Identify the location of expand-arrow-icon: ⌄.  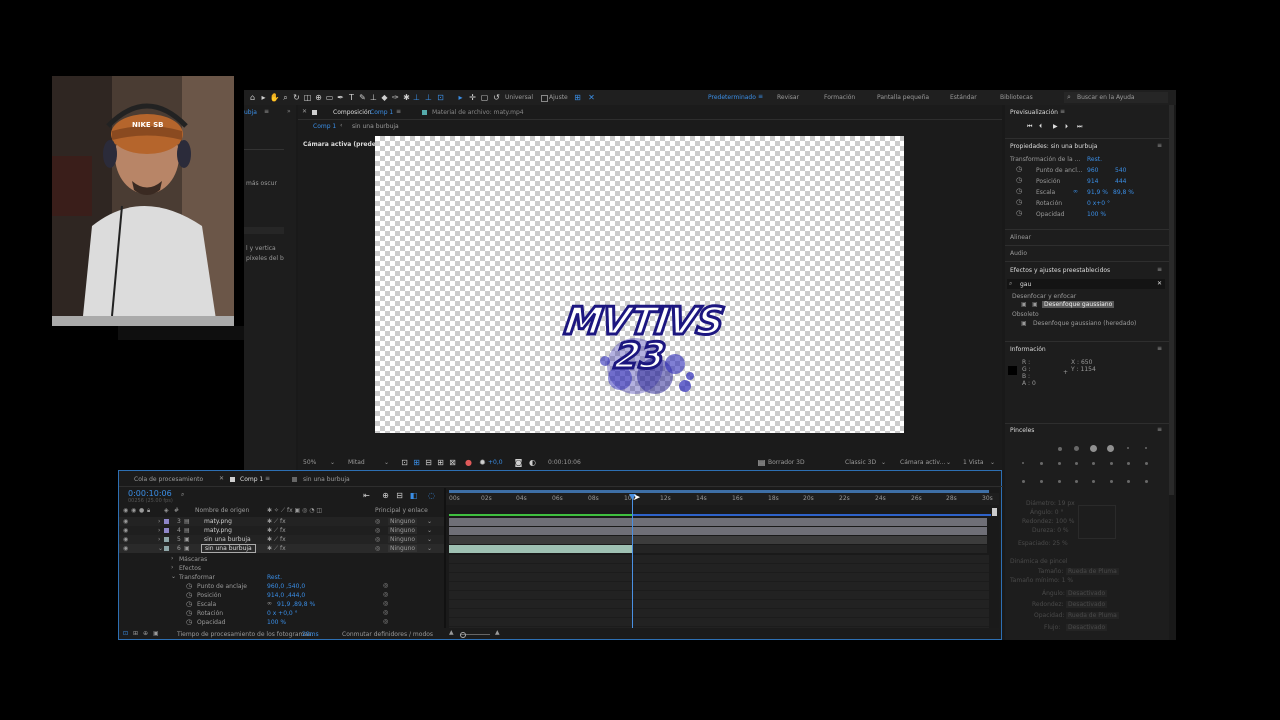
(160, 548).